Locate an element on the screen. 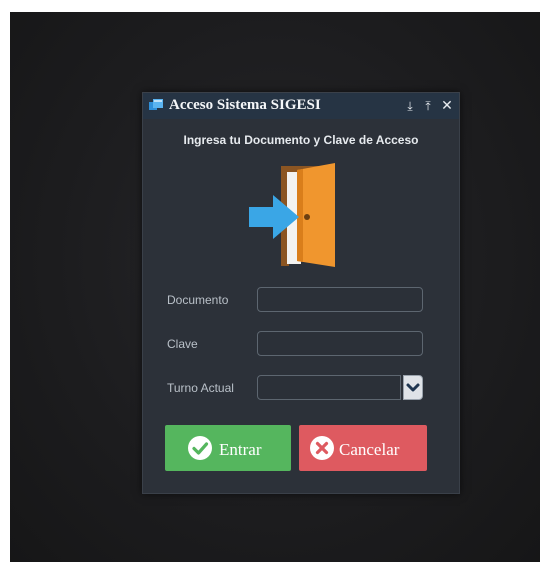 This screenshot has width=546, height=565. turno-actual-select is located at coordinates (329, 387).